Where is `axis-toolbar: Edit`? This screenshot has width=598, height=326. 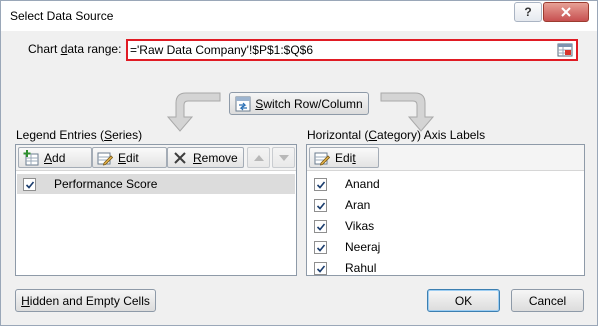 axis-toolbar: Edit is located at coordinates (445, 158).